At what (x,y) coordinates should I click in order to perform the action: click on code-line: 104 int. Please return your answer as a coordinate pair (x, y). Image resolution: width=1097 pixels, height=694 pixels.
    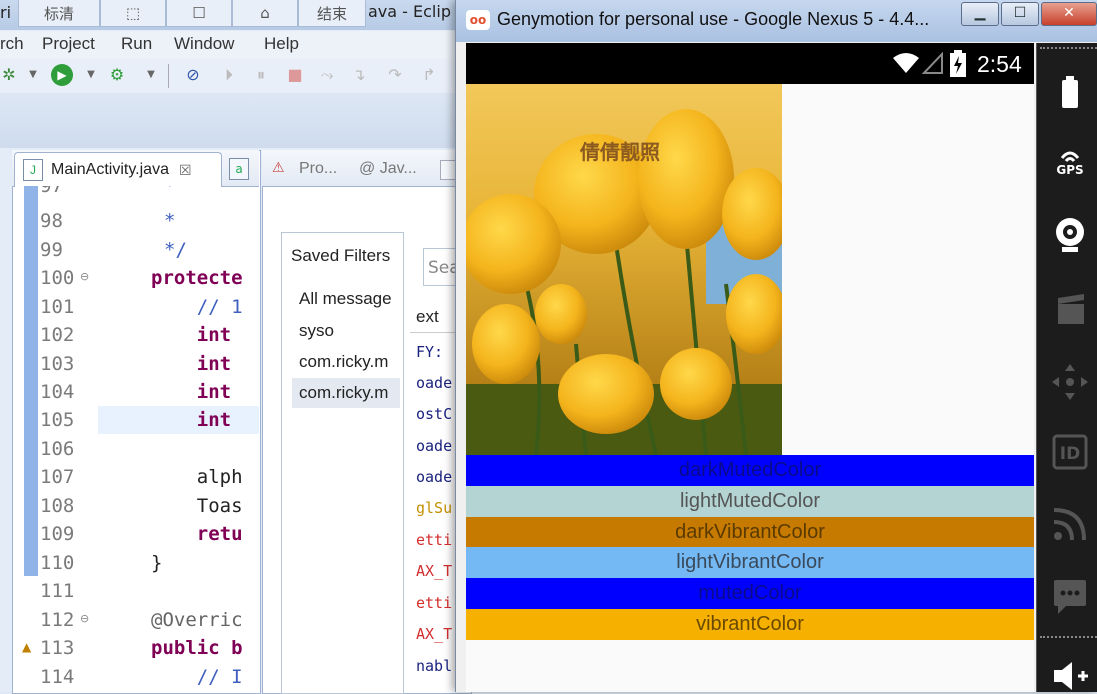
    Looking at the image, I should click on (141, 392).